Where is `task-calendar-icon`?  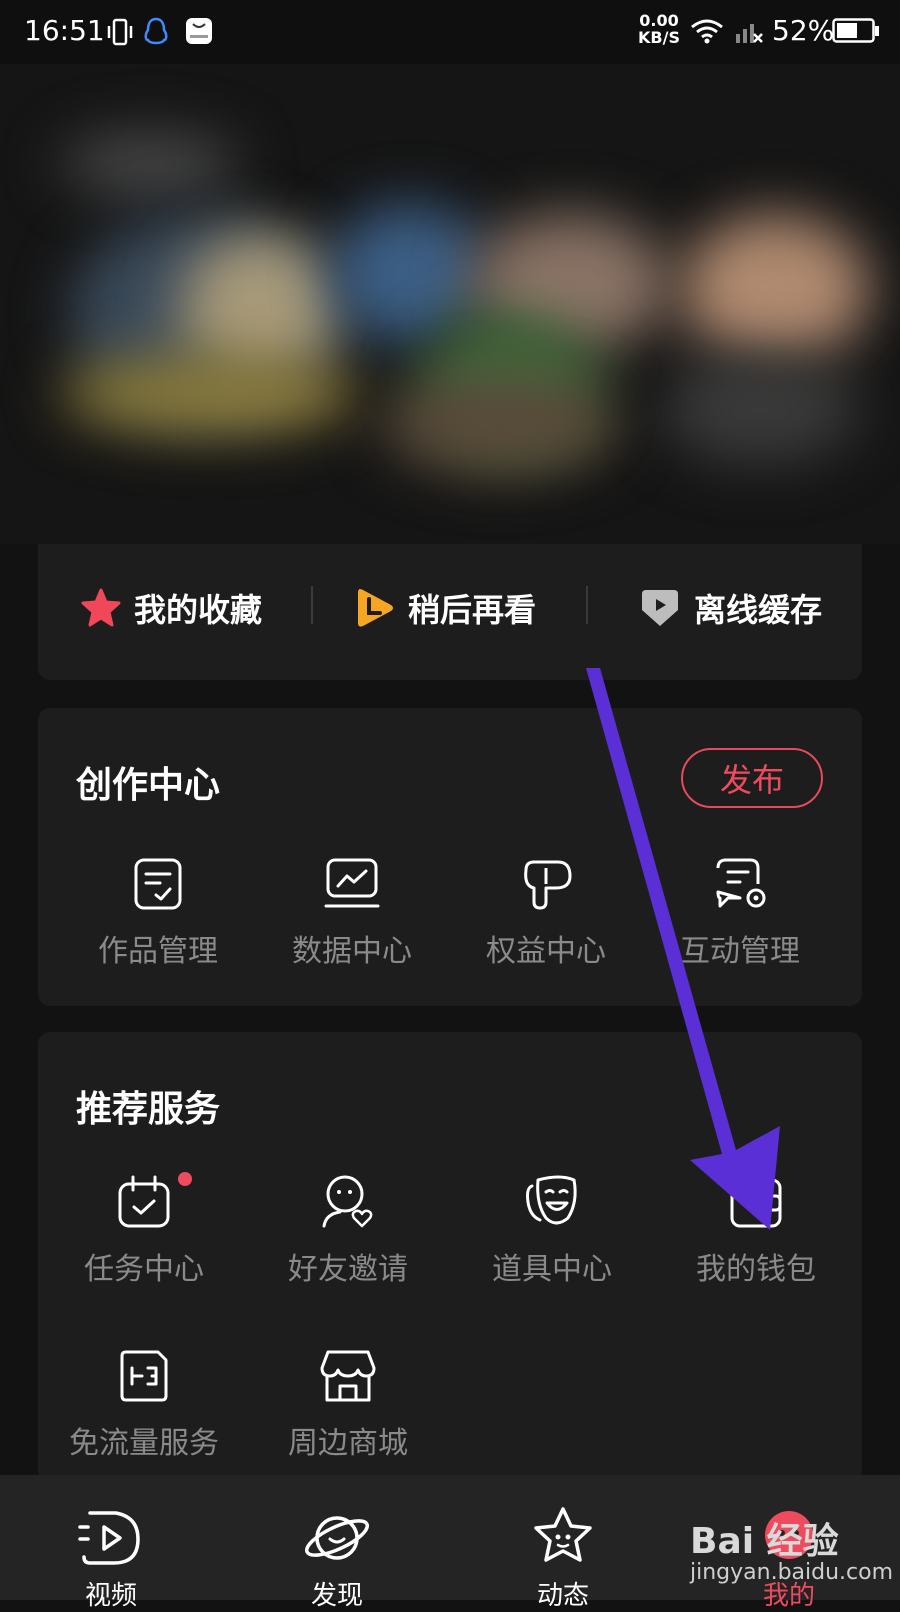
task-calendar-icon is located at coordinates (144, 1201).